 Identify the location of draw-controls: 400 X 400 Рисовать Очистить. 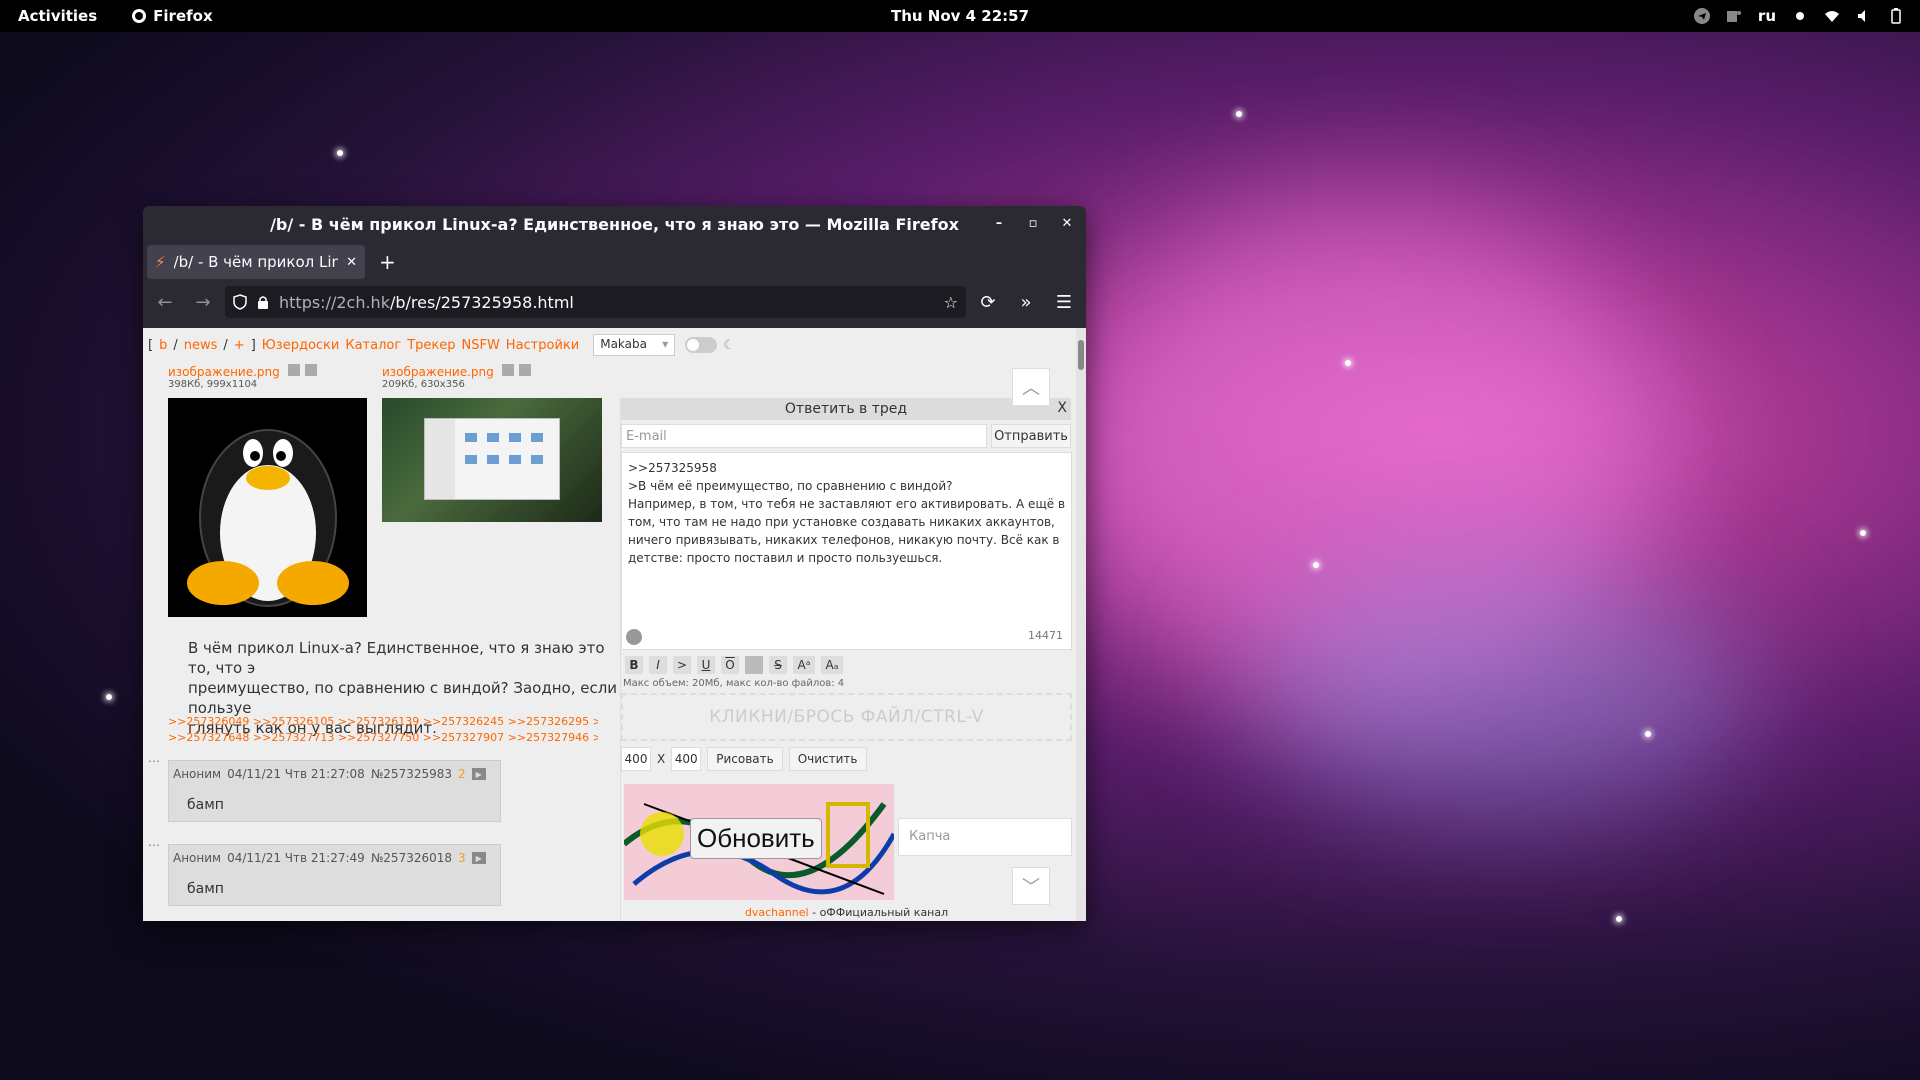
(846, 759).